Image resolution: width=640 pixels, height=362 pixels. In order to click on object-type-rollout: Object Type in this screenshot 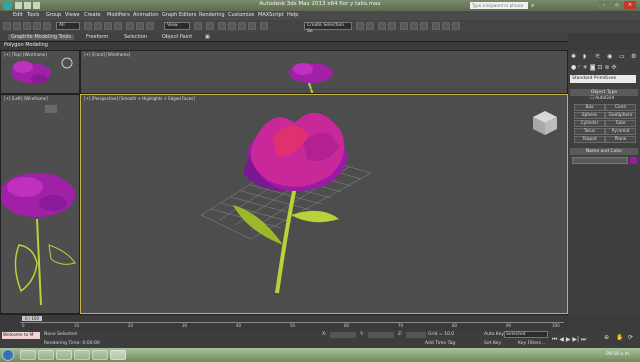, I will do `click(604, 92)`.